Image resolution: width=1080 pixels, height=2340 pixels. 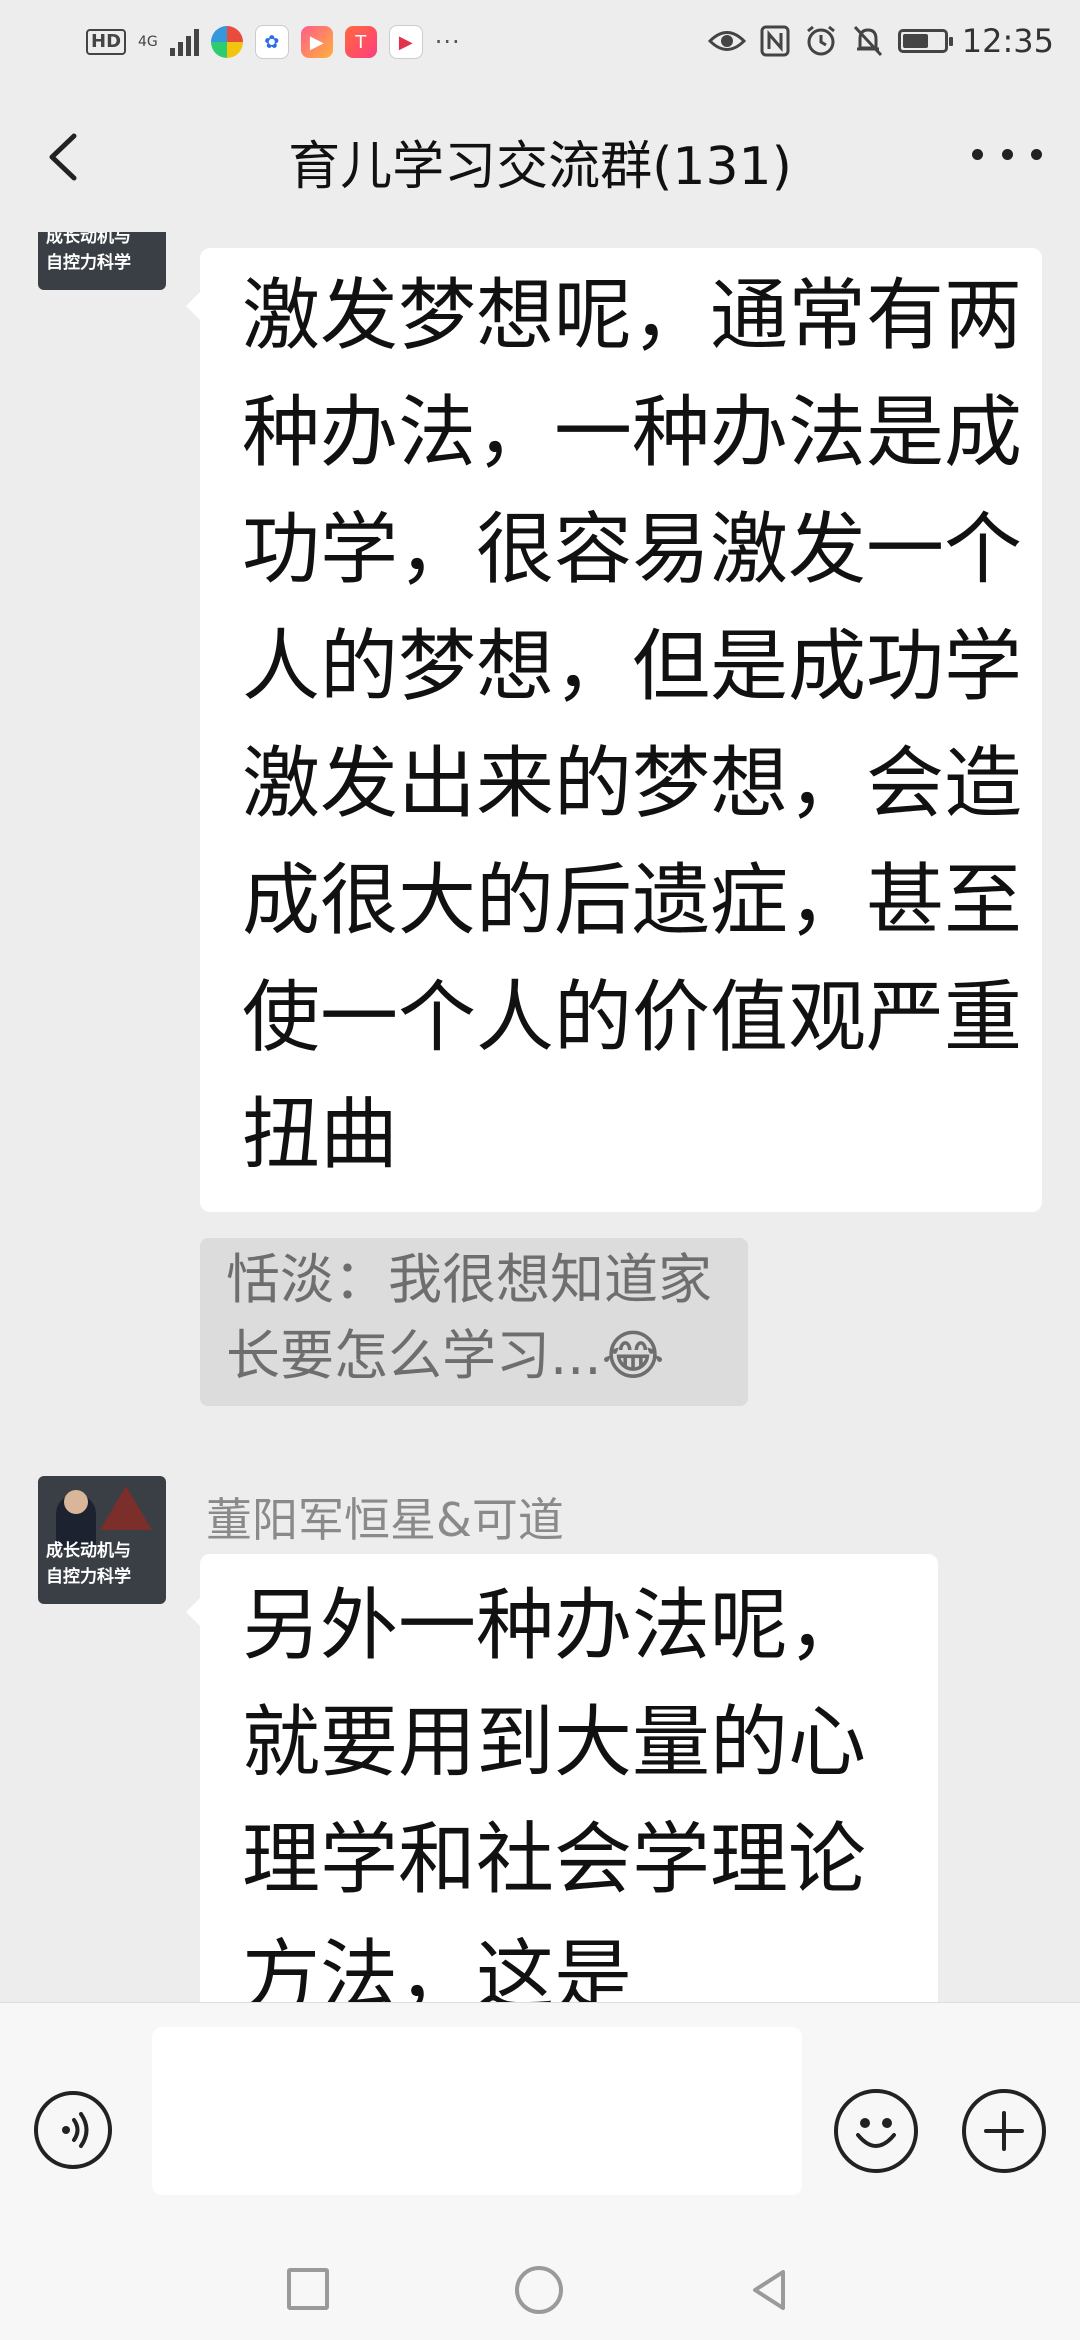 I want to click on avatar-image, so click(x=126, y=1508).